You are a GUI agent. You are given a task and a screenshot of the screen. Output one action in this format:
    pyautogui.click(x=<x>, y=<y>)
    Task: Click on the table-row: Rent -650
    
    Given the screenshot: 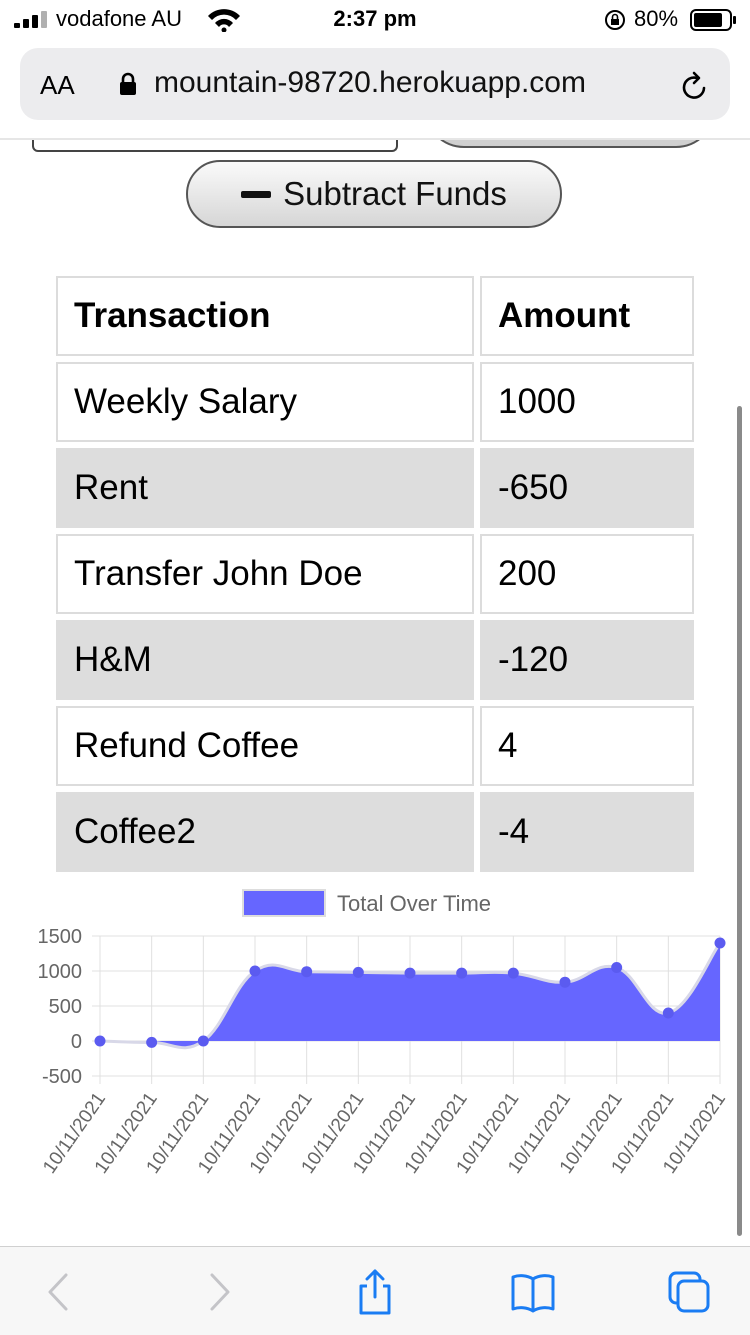 What is the action you would take?
    pyautogui.click(x=375, y=488)
    